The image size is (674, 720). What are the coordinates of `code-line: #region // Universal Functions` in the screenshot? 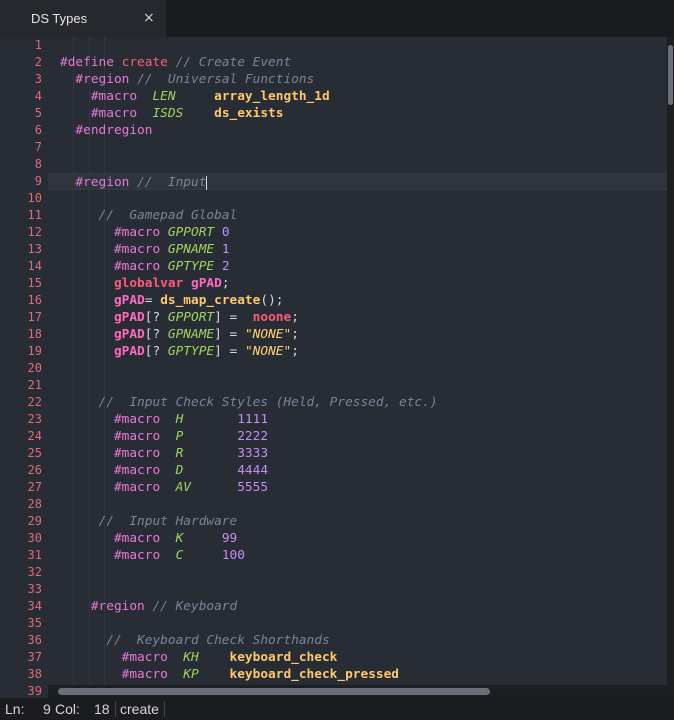 It's located at (333, 79).